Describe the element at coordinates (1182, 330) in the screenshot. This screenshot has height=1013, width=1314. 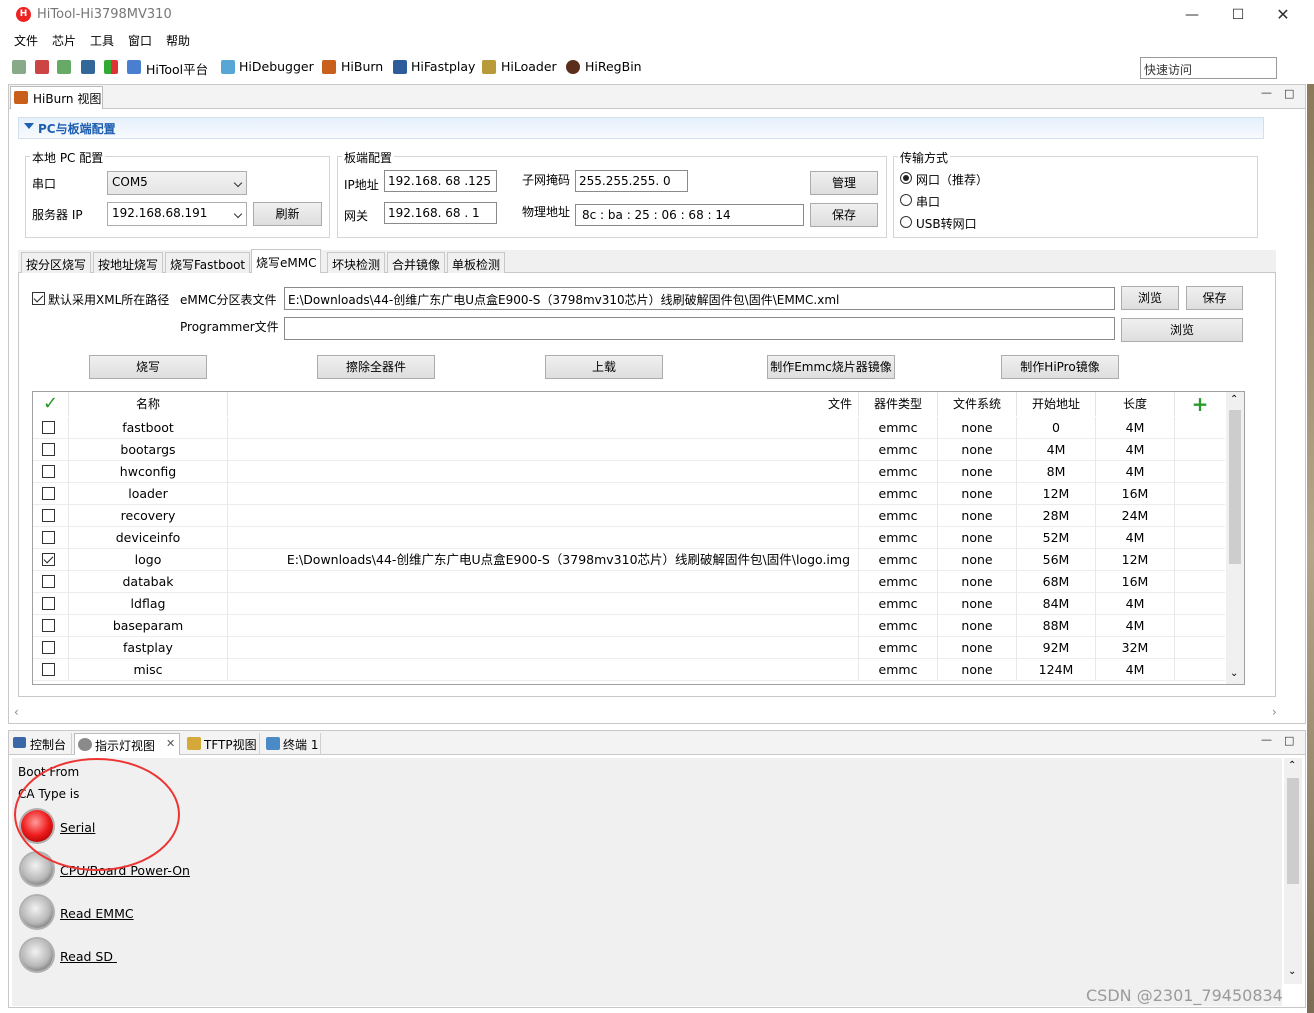
I see `programmer-browse-button: 浏览` at that location.